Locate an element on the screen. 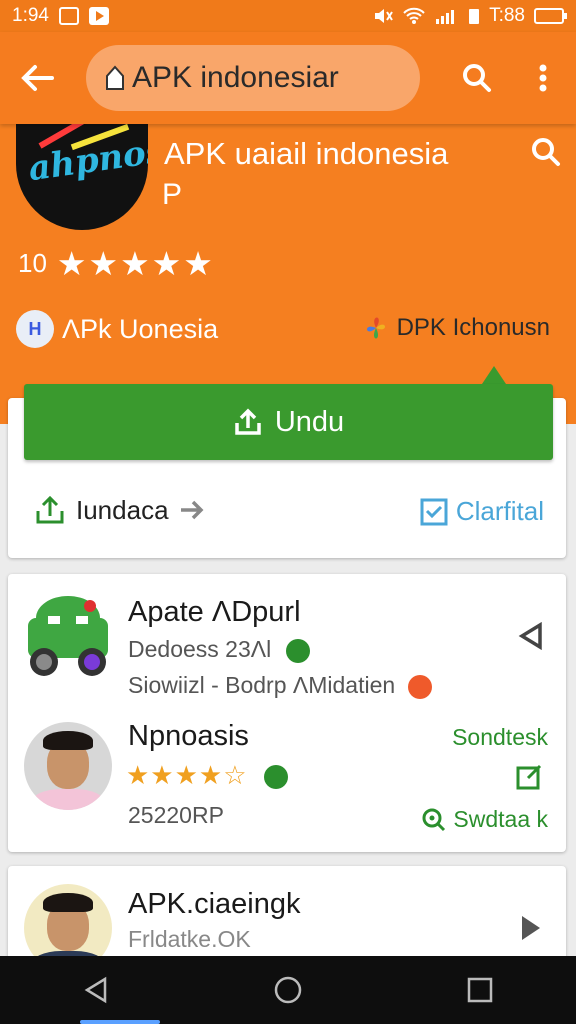 The width and height of the screenshot is (576, 1024). rating-row: 10 ★★★★★ is located at coordinates (116, 263).